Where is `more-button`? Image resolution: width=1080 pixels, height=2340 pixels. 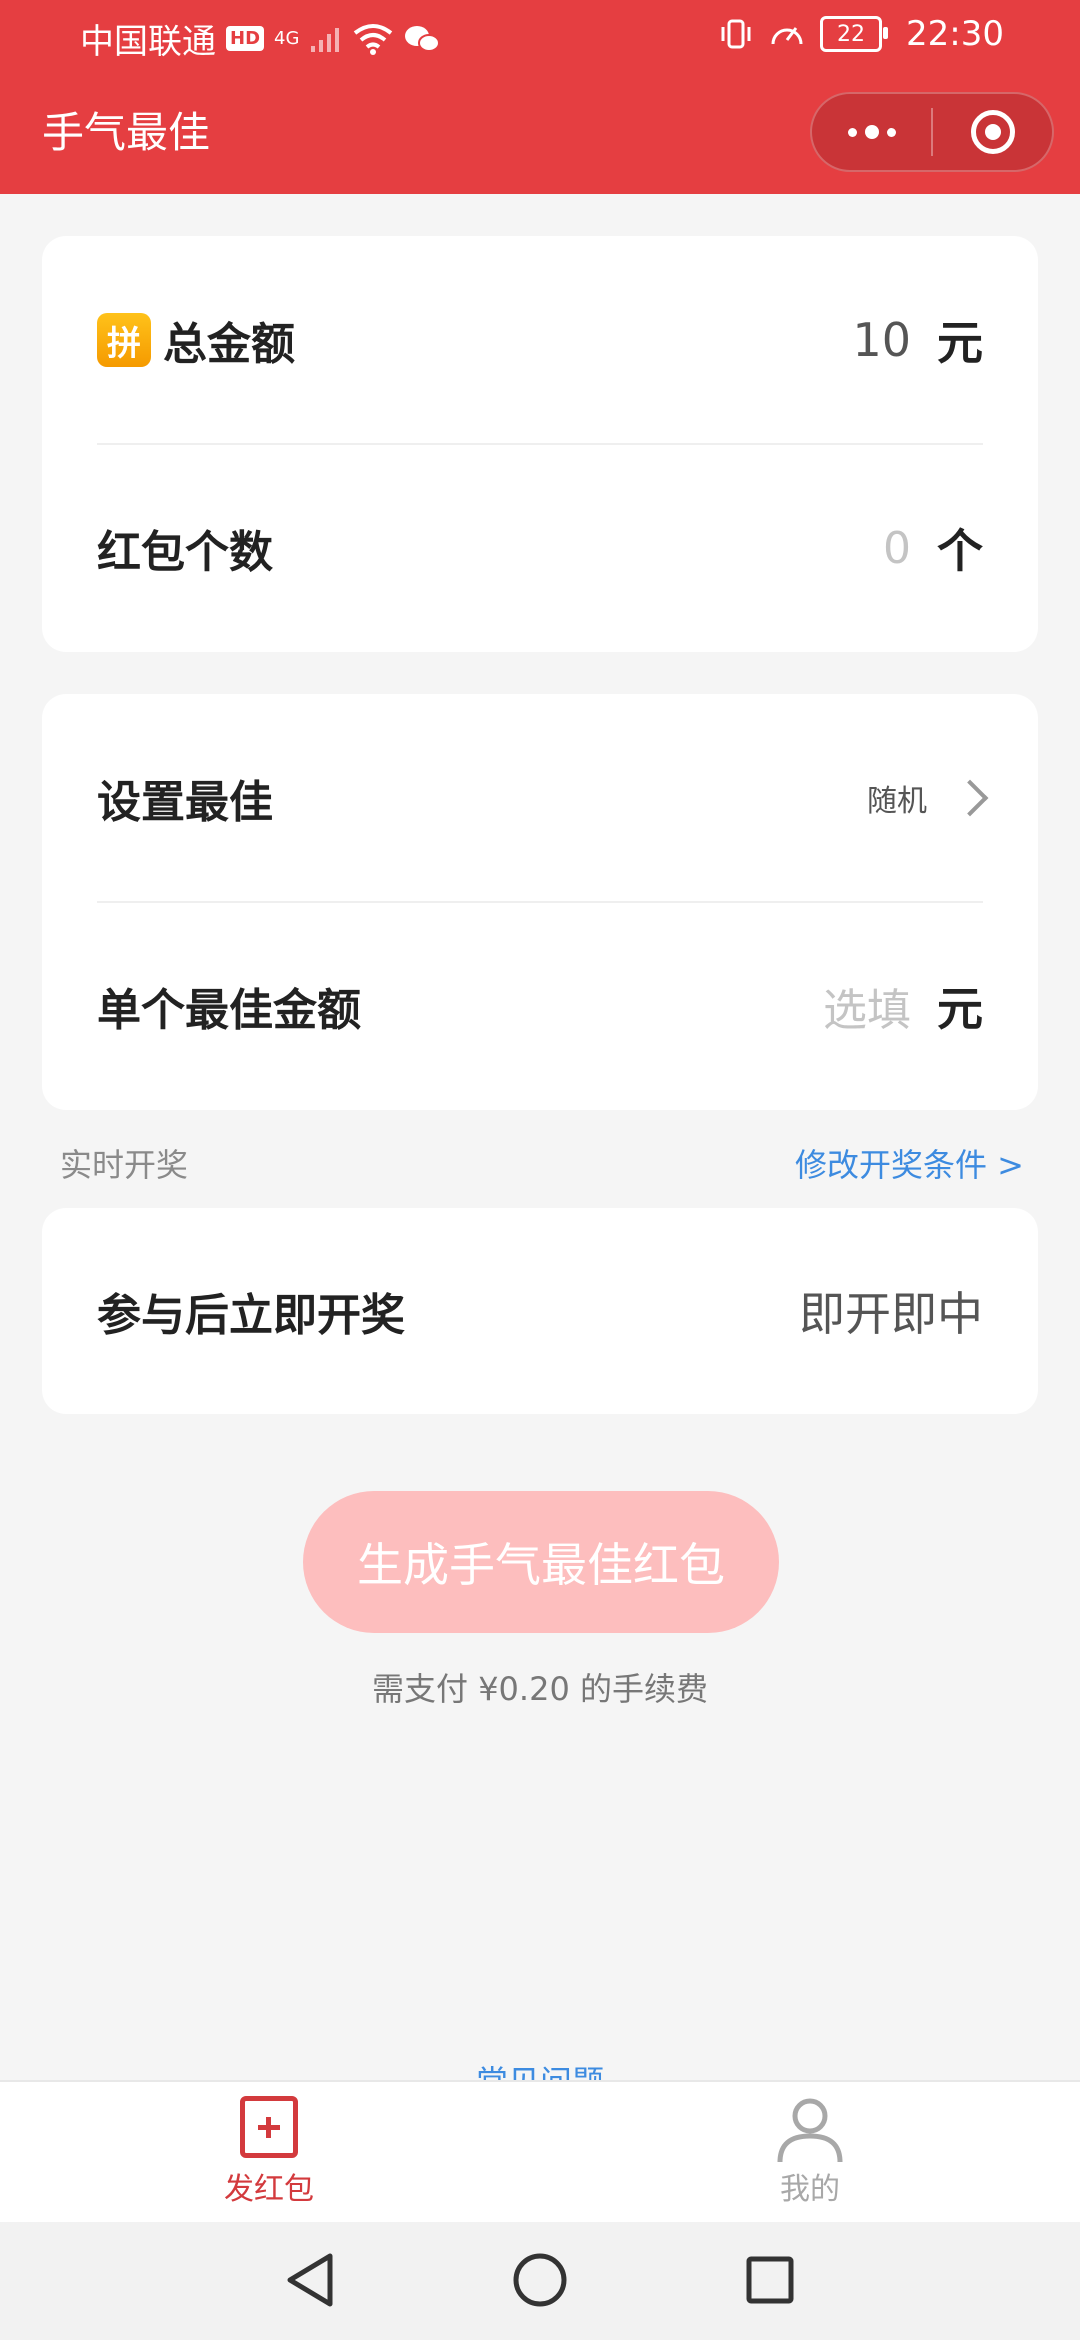
more-button is located at coordinates (871, 132).